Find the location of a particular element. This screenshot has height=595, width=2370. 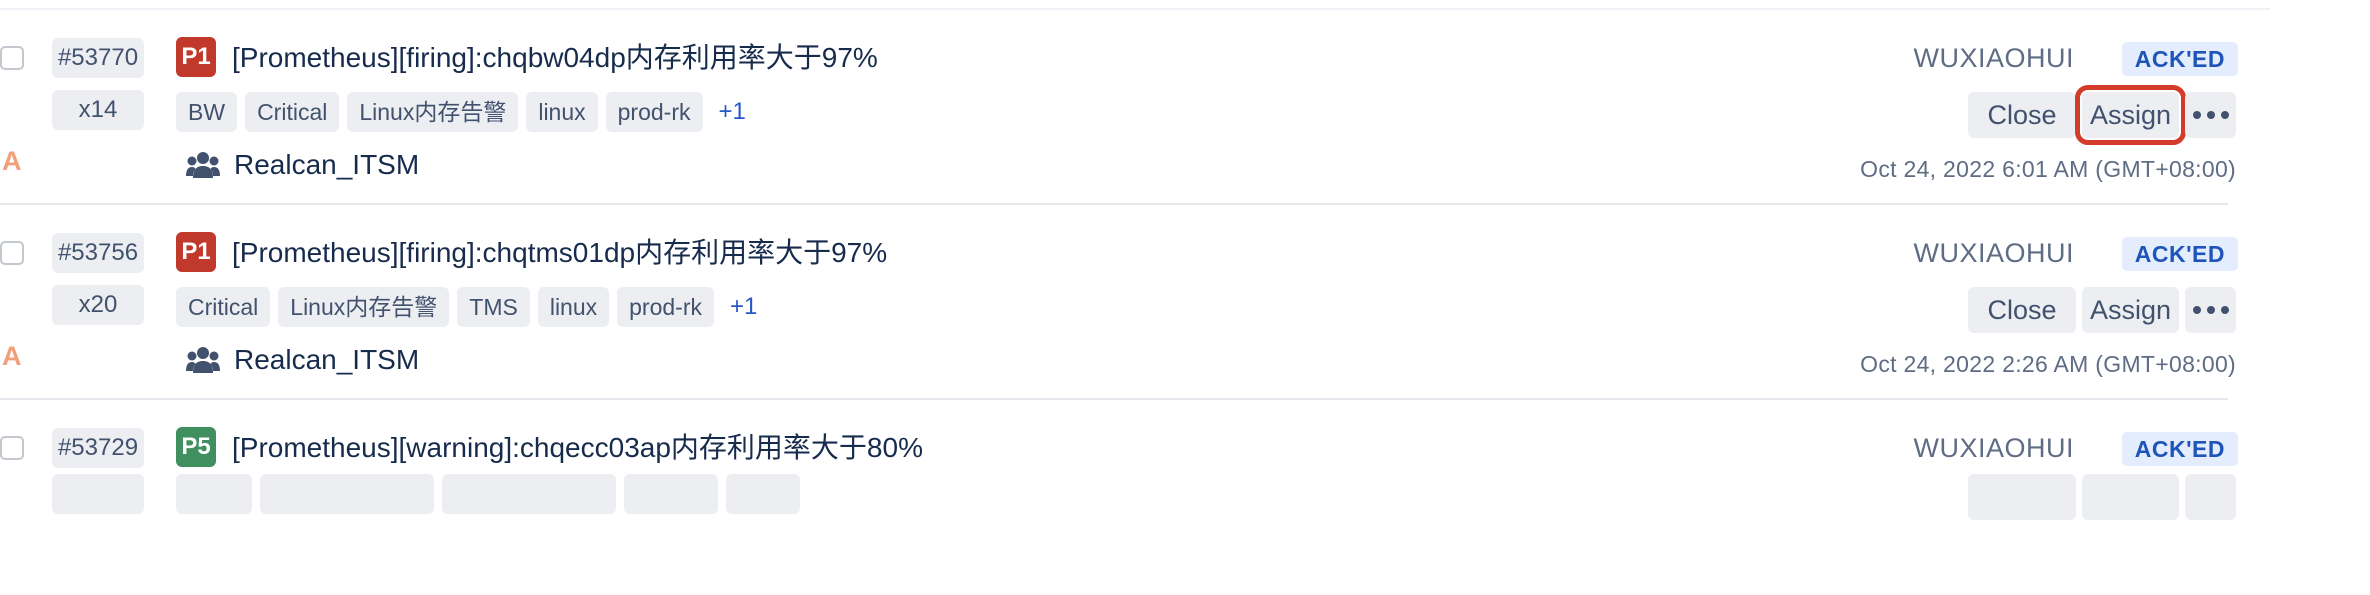

incident-timestamp: Oct 24, 2022 2:26 AM (GMT+08:00) is located at coordinates (2048, 364).